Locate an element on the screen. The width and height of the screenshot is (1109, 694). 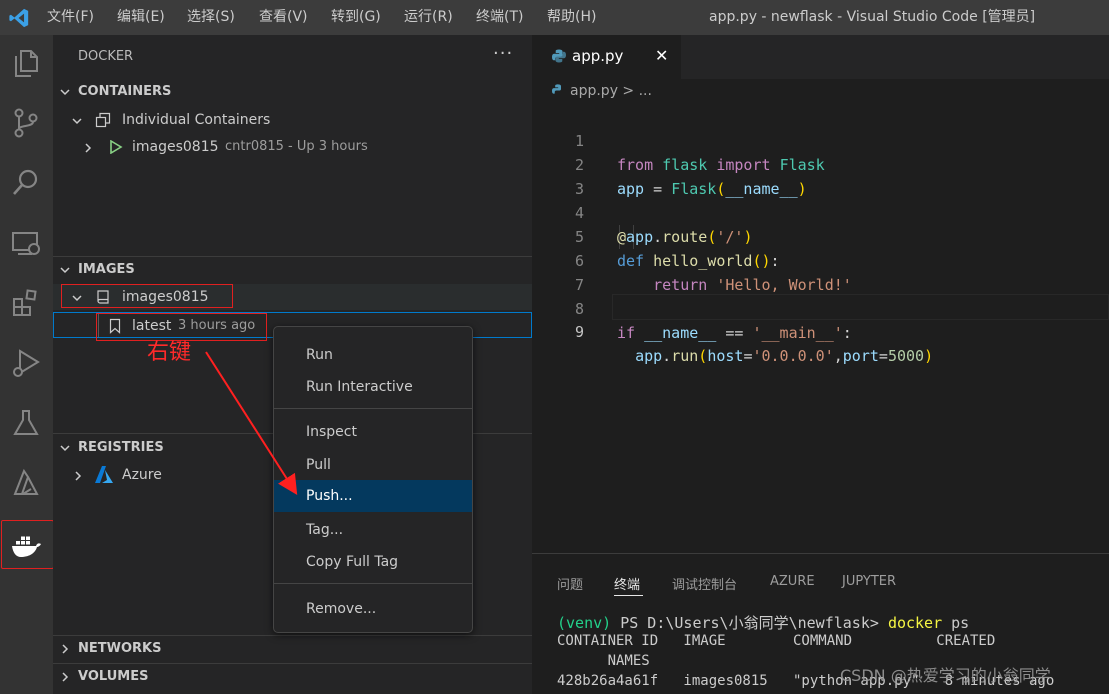
menu-help: 帮助(H) is located at coordinates (571, 17).